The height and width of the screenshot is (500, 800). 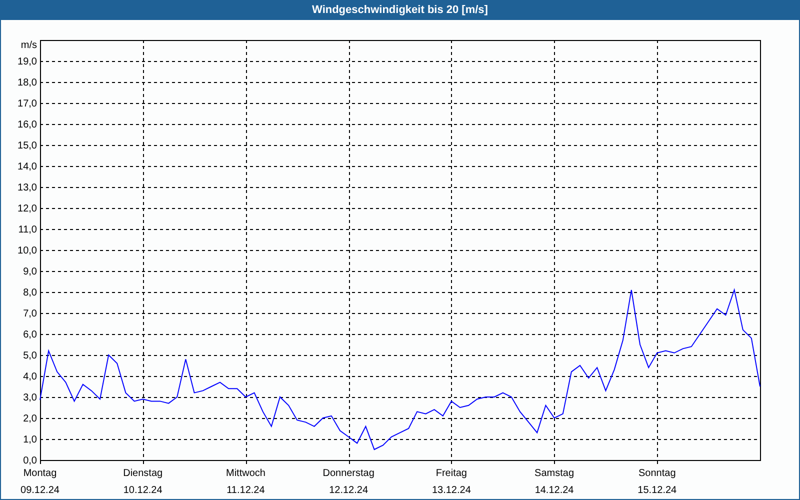 What do you see at coordinates (30, 461) in the screenshot?
I see `y-tick-label: 0,0` at bounding box center [30, 461].